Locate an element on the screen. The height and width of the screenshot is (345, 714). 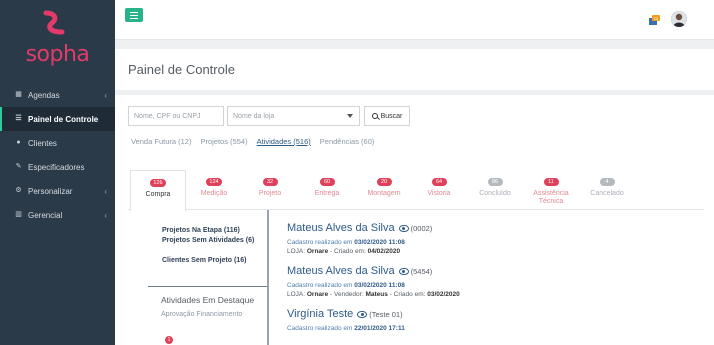
page-title: Painel de Controle is located at coordinates (181, 69).